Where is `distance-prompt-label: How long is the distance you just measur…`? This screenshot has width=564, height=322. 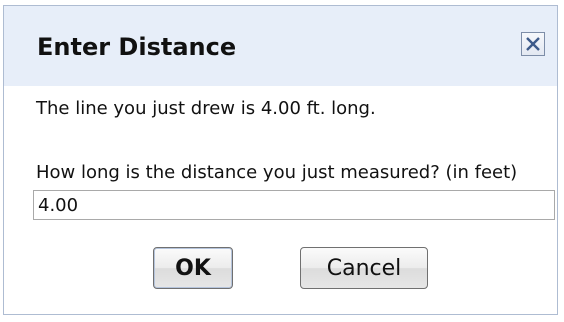
distance-prompt-label: How long is the distance you just measur… is located at coordinates (277, 172).